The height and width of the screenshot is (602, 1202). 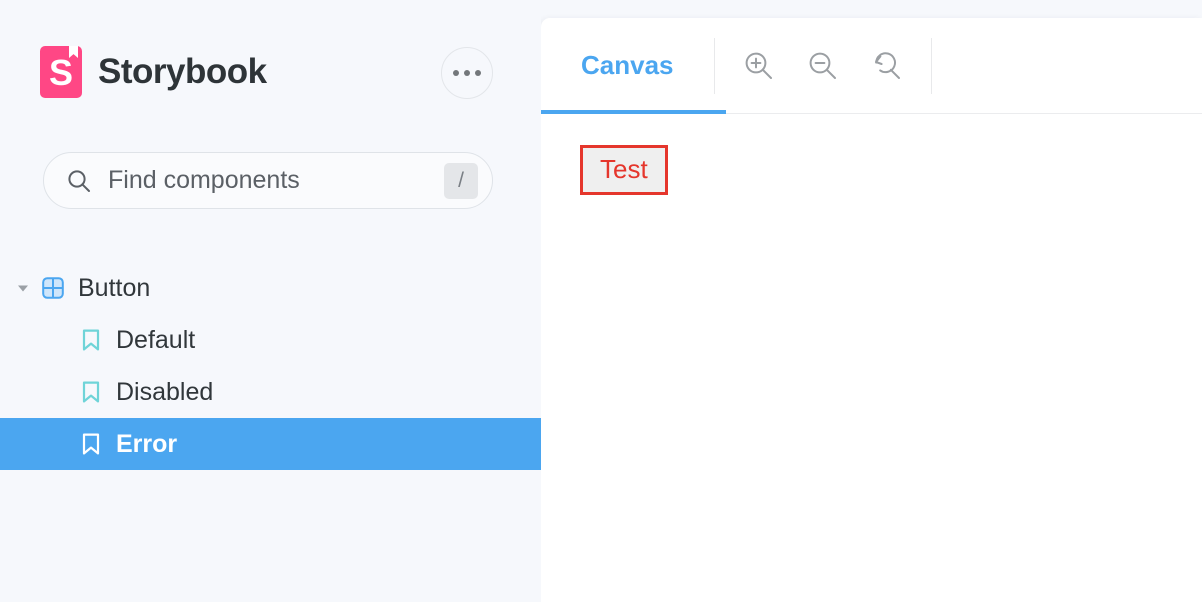 I want to click on tree-item-error: Error, so click(x=270, y=444).